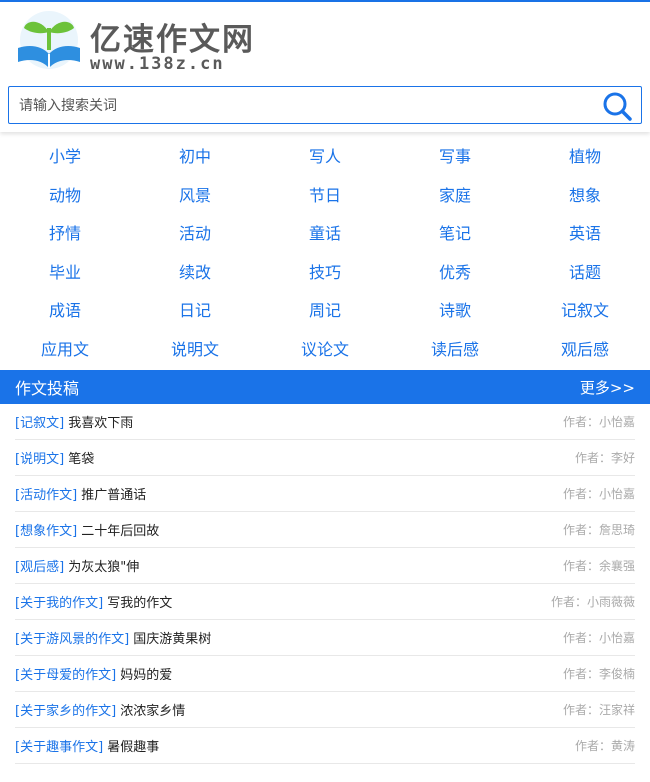  Describe the element at coordinates (325, 638) in the screenshot. I see `list-item: [关于游风景的作文] 国庆游黄果树 作者：小怡嘉` at that location.